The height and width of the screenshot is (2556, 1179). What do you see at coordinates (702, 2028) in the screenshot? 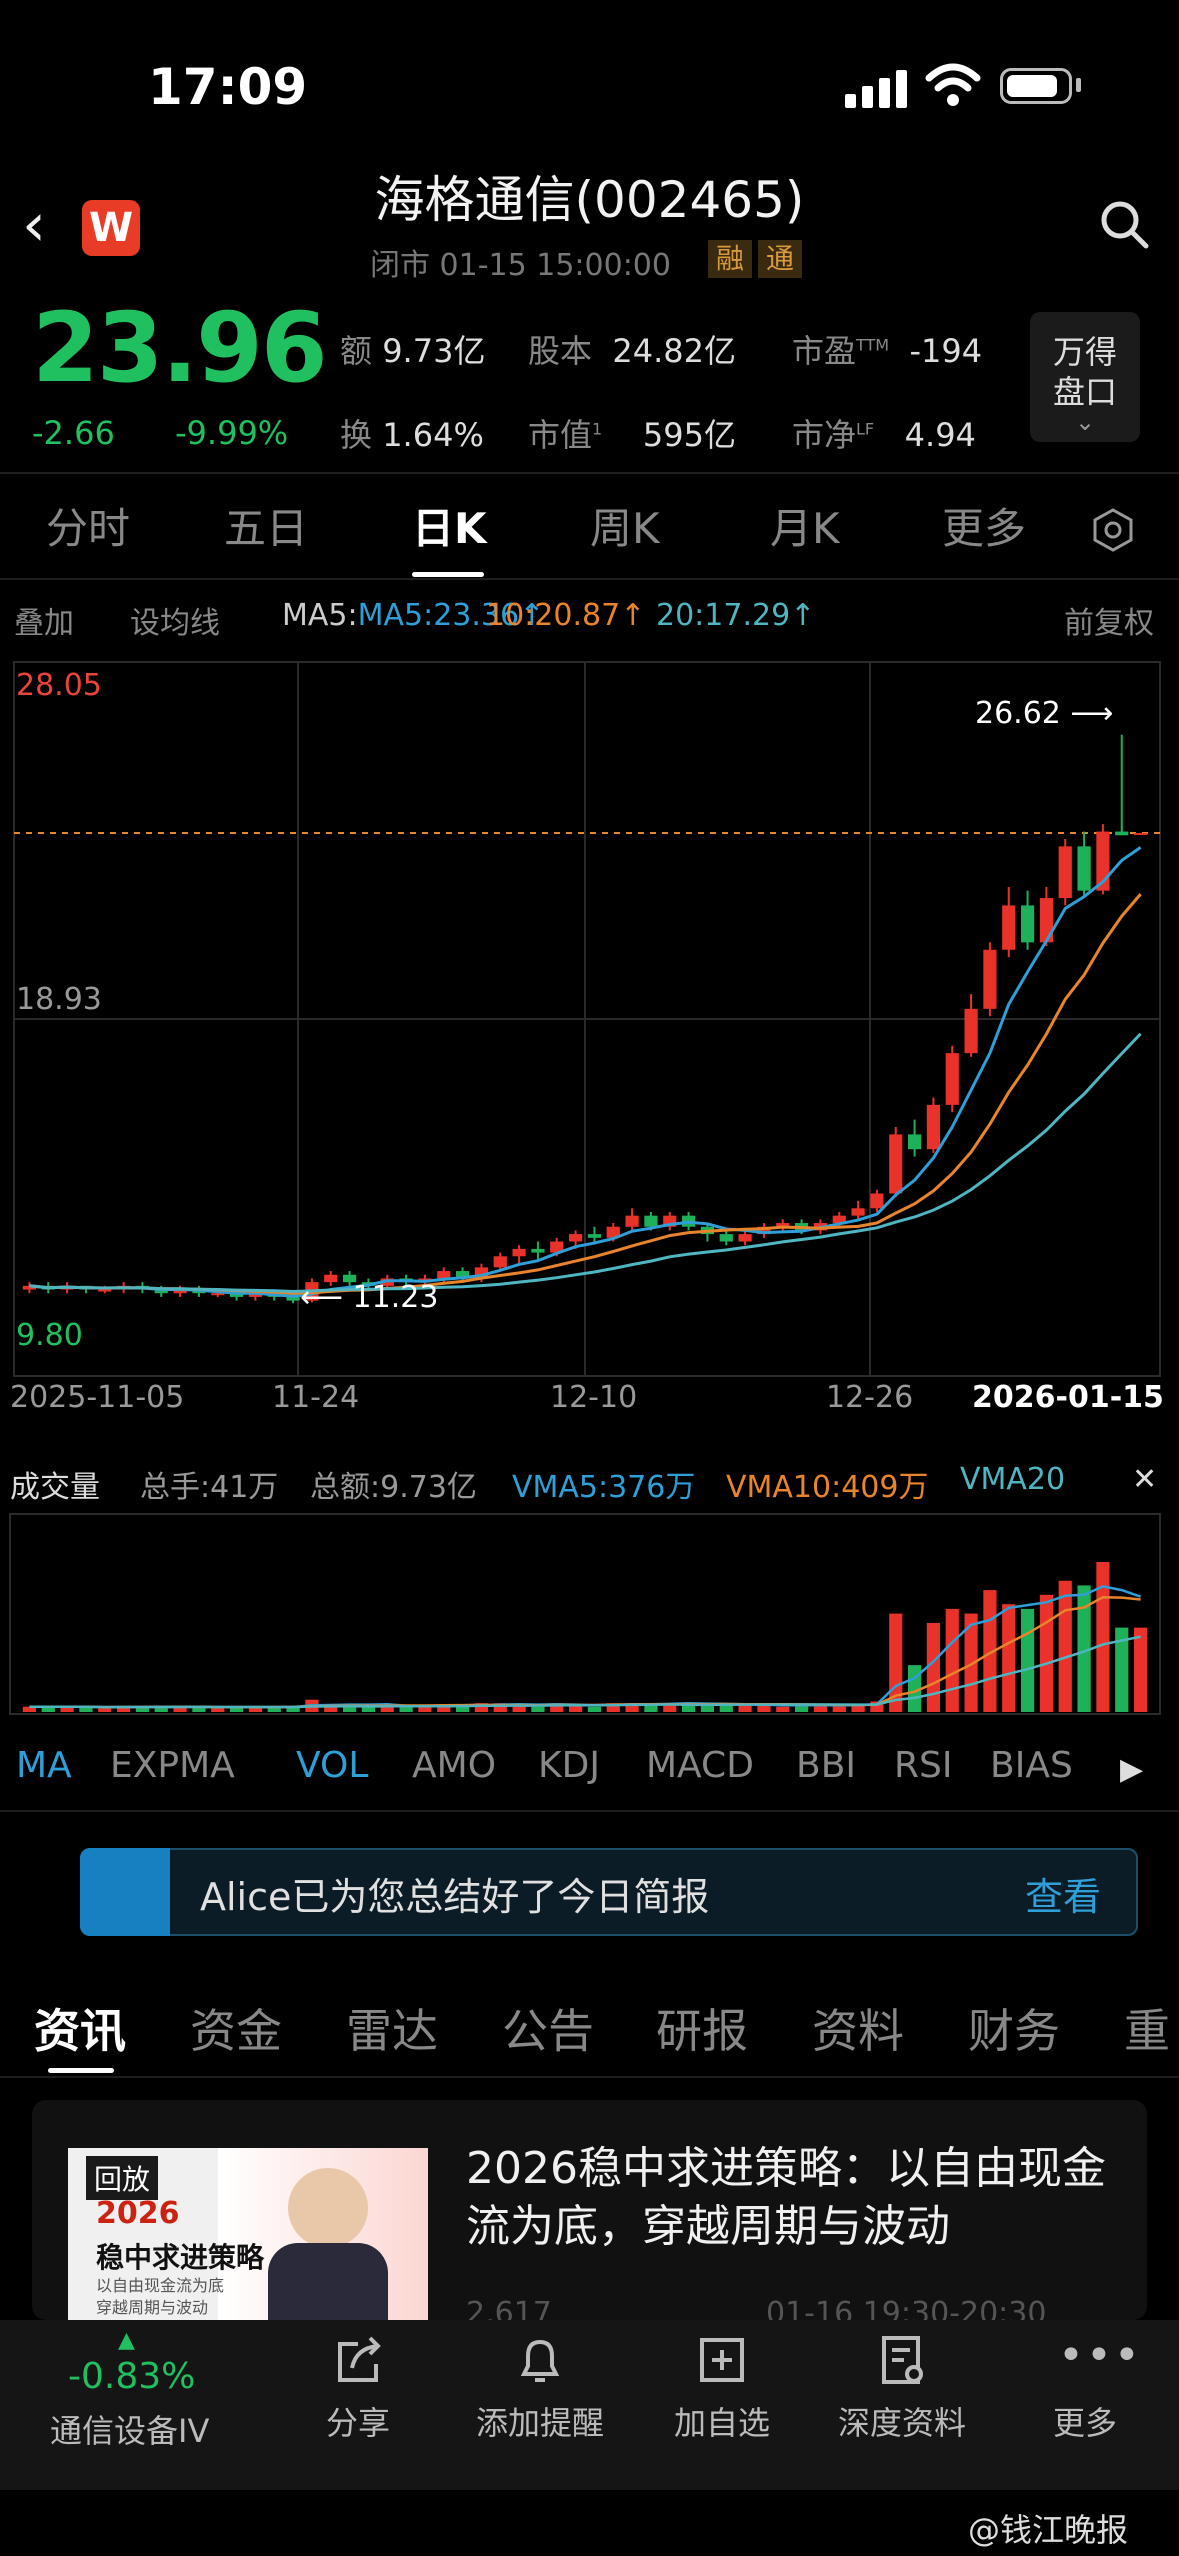
I see `tab-research: 研报` at bounding box center [702, 2028].